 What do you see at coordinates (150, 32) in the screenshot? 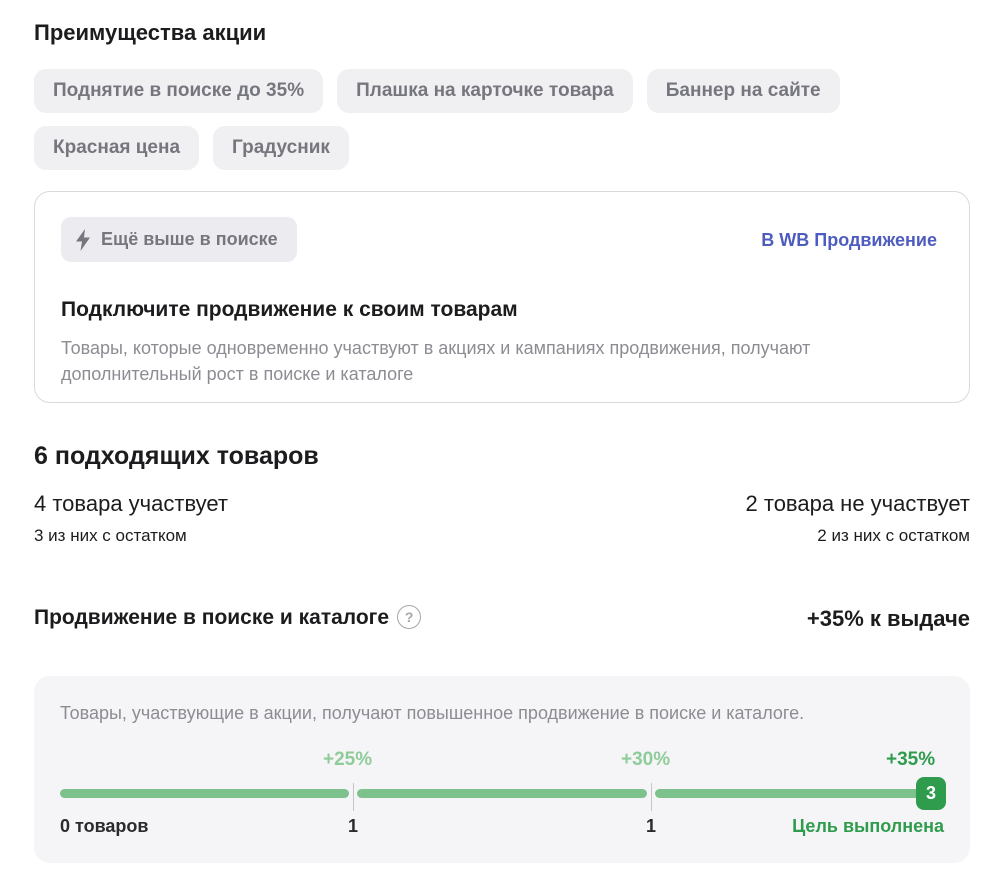
I see `benefits-title: Преимущества акции` at bounding box center [150, 32].